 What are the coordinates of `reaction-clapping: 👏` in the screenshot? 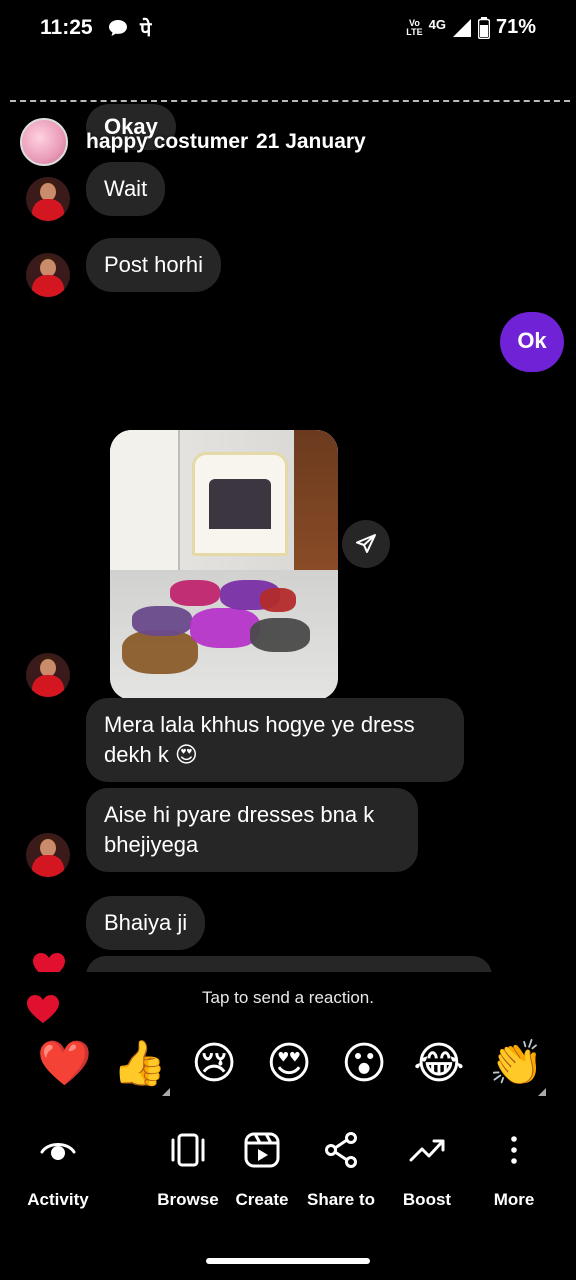 It's located at (516, 1064).